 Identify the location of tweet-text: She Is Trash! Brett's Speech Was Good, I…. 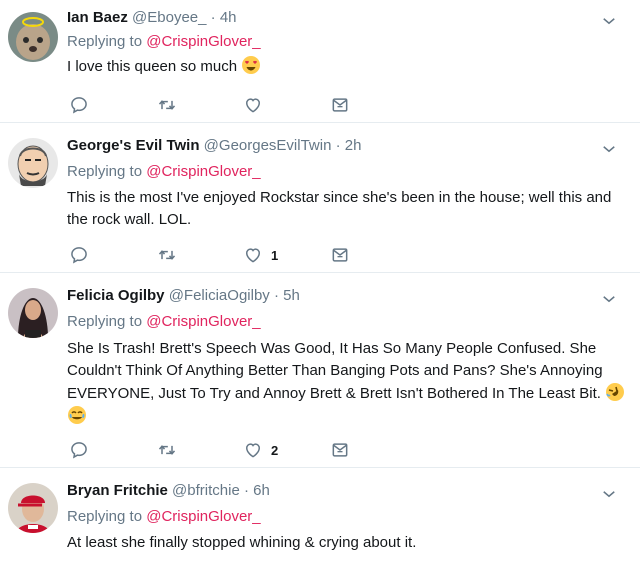
(347, 383).